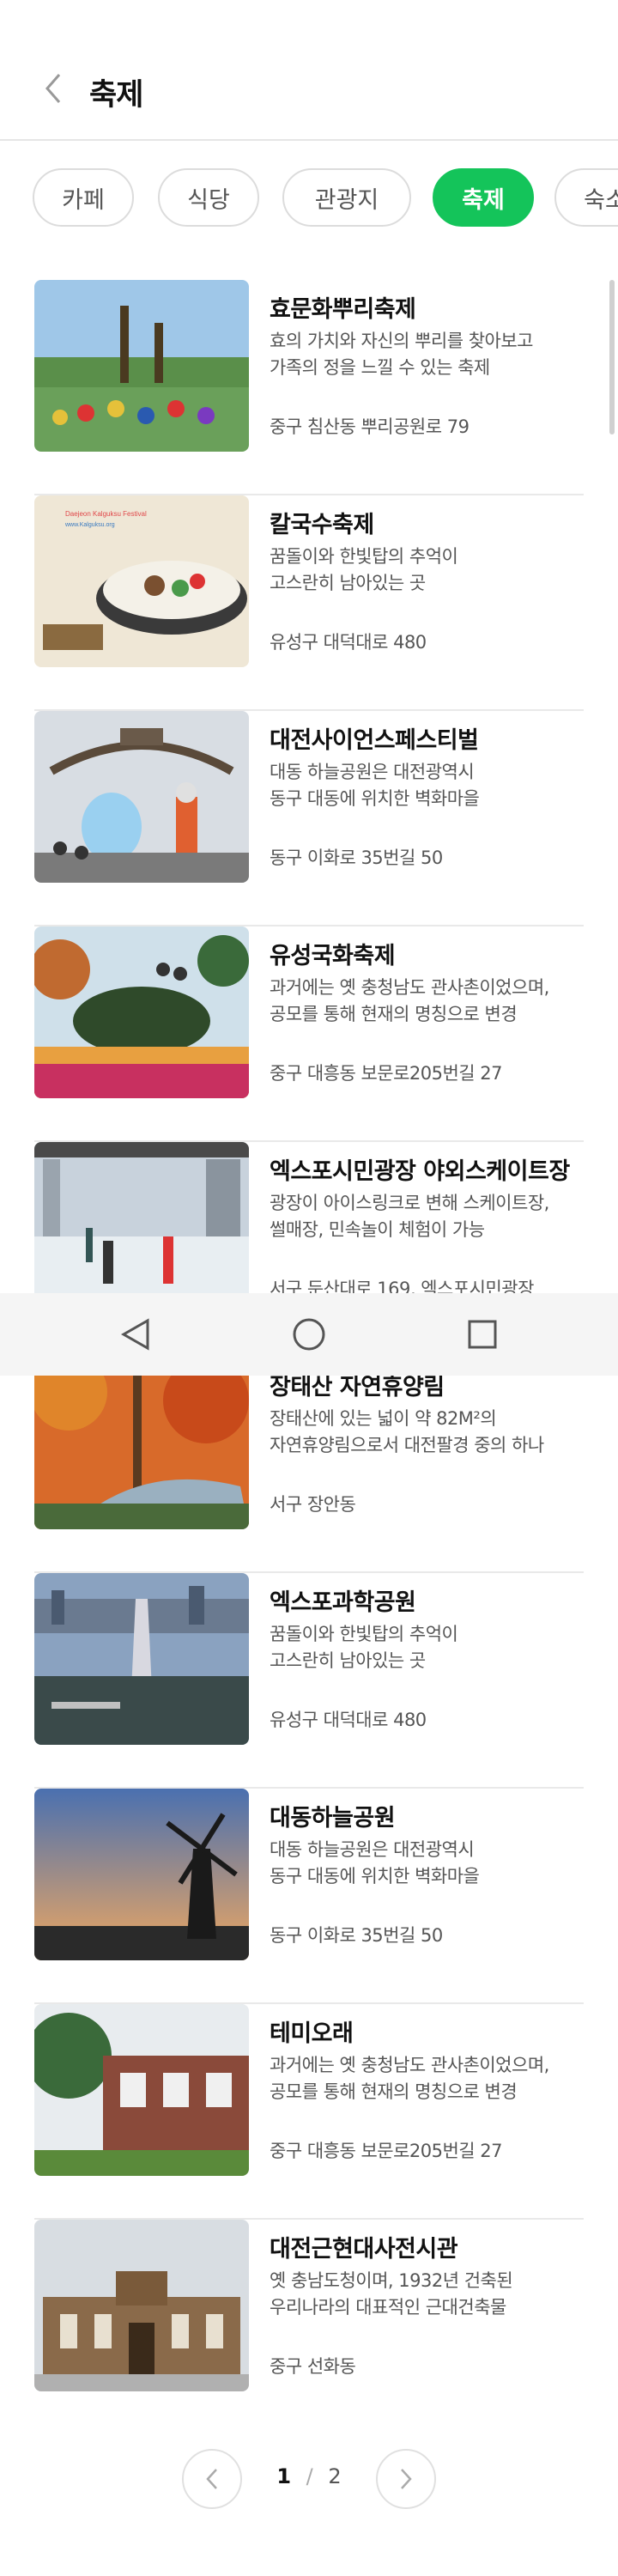  What do you see at coordinates (313, 2367) in the screenshot?
I see `item-address: 중구 선화동` at bounding box center [313, 2367].